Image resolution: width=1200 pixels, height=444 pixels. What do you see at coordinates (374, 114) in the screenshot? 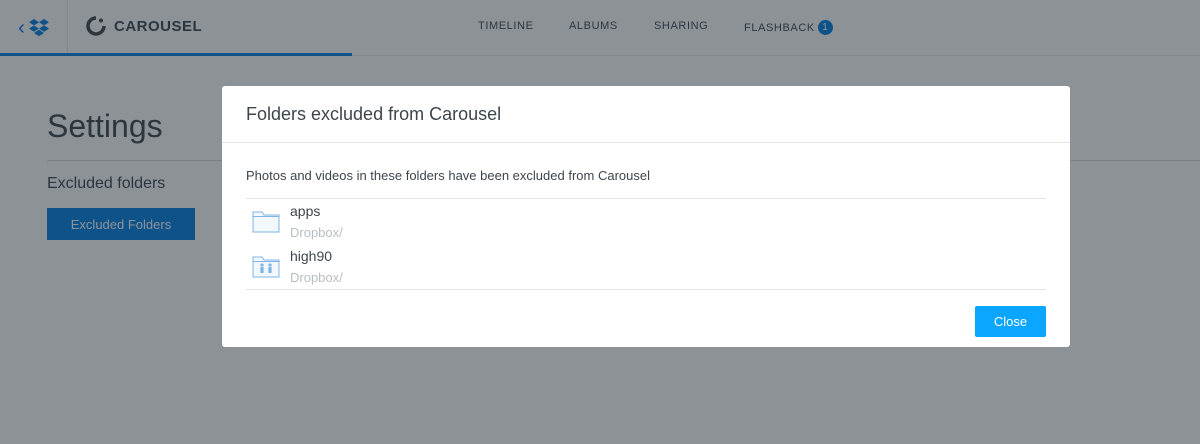
I see `dialog-title: Folders excluded from Carousel` at bounding box center [374, 114].